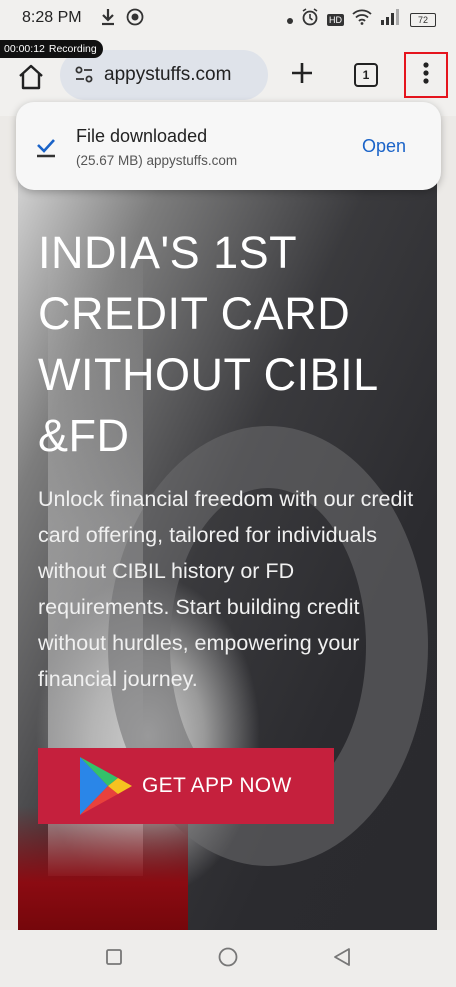 This screenshot has width=456, height=987. I want to click on open-download-button: Open, so click(384, 146).